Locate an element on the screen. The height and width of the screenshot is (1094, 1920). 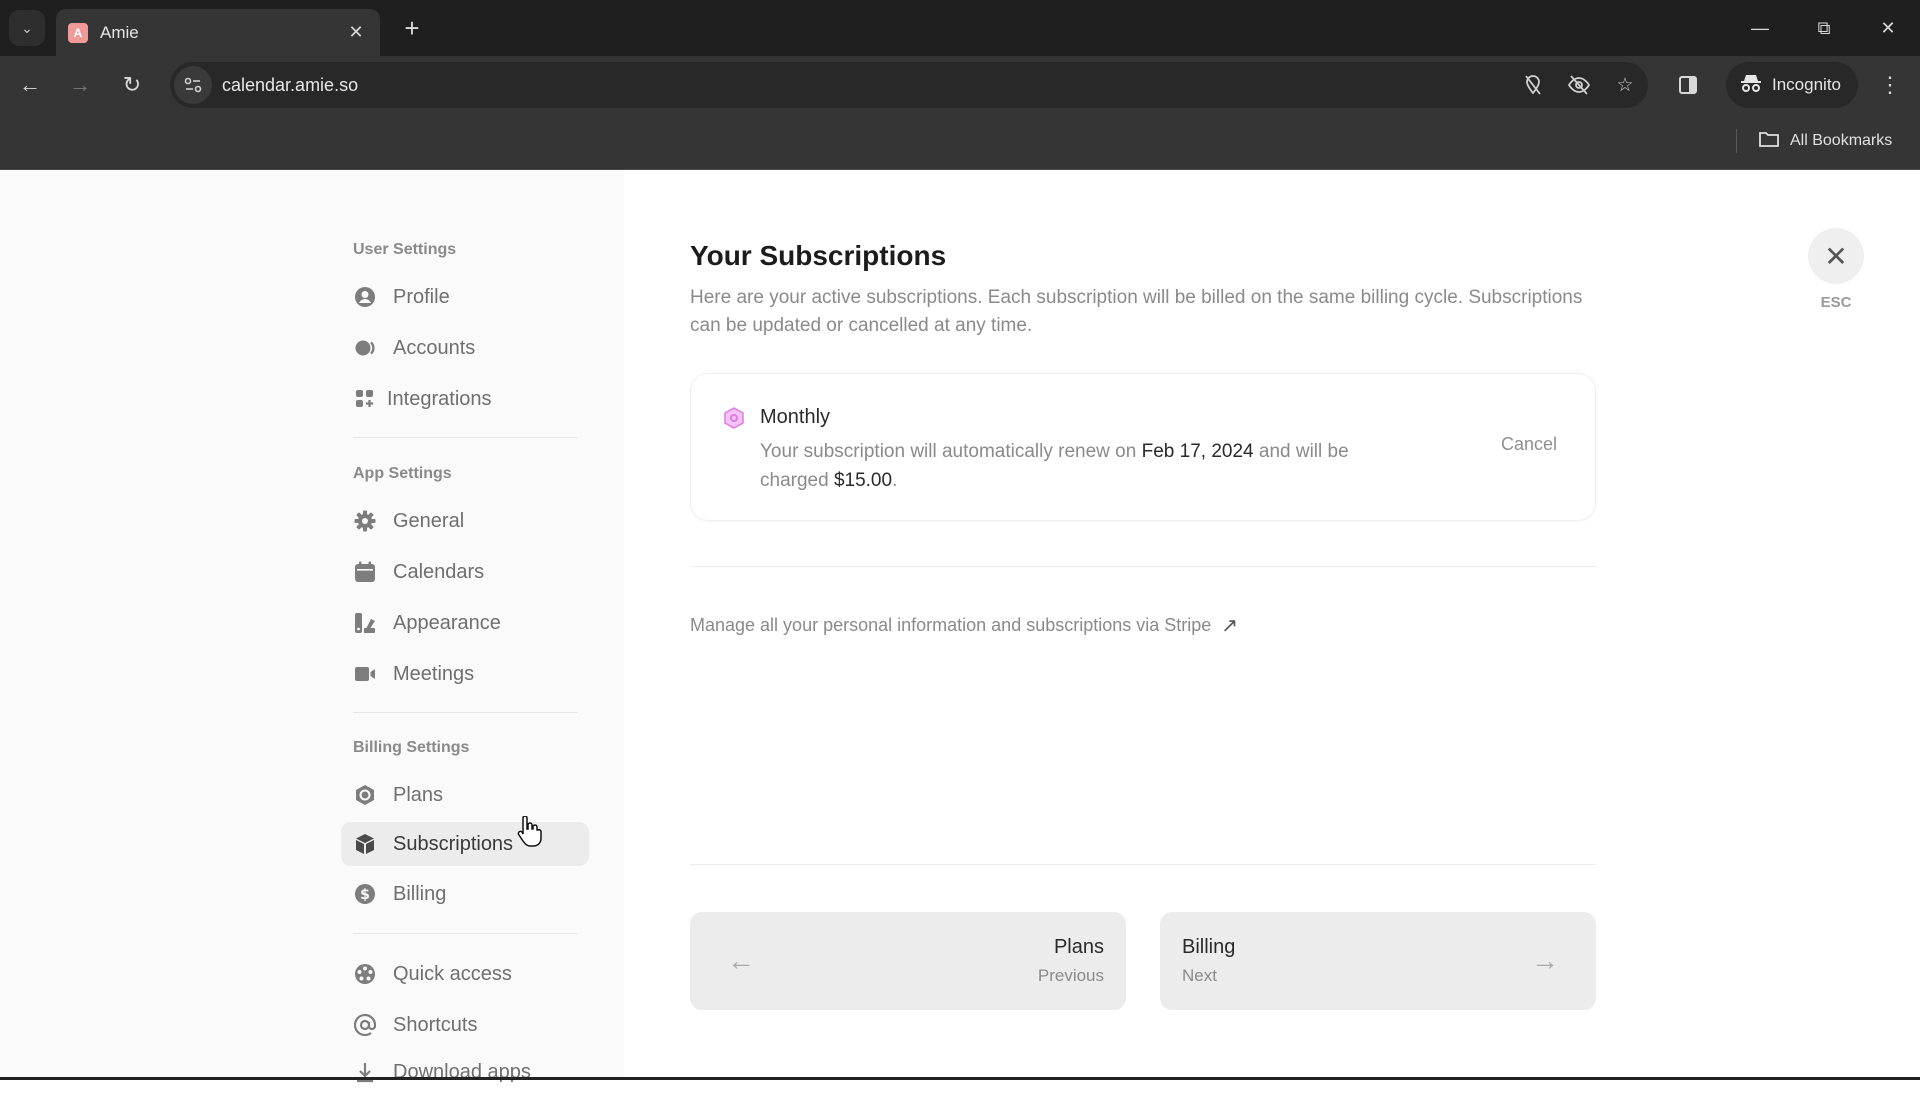
restore-icon: ⧉ is located at coordinates (1824, 28).